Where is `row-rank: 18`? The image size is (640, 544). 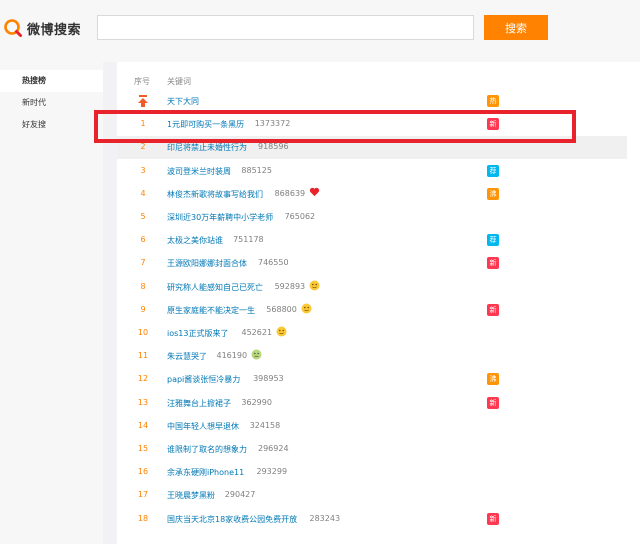 row-rank: 18 is located at coordinates (143, 518).